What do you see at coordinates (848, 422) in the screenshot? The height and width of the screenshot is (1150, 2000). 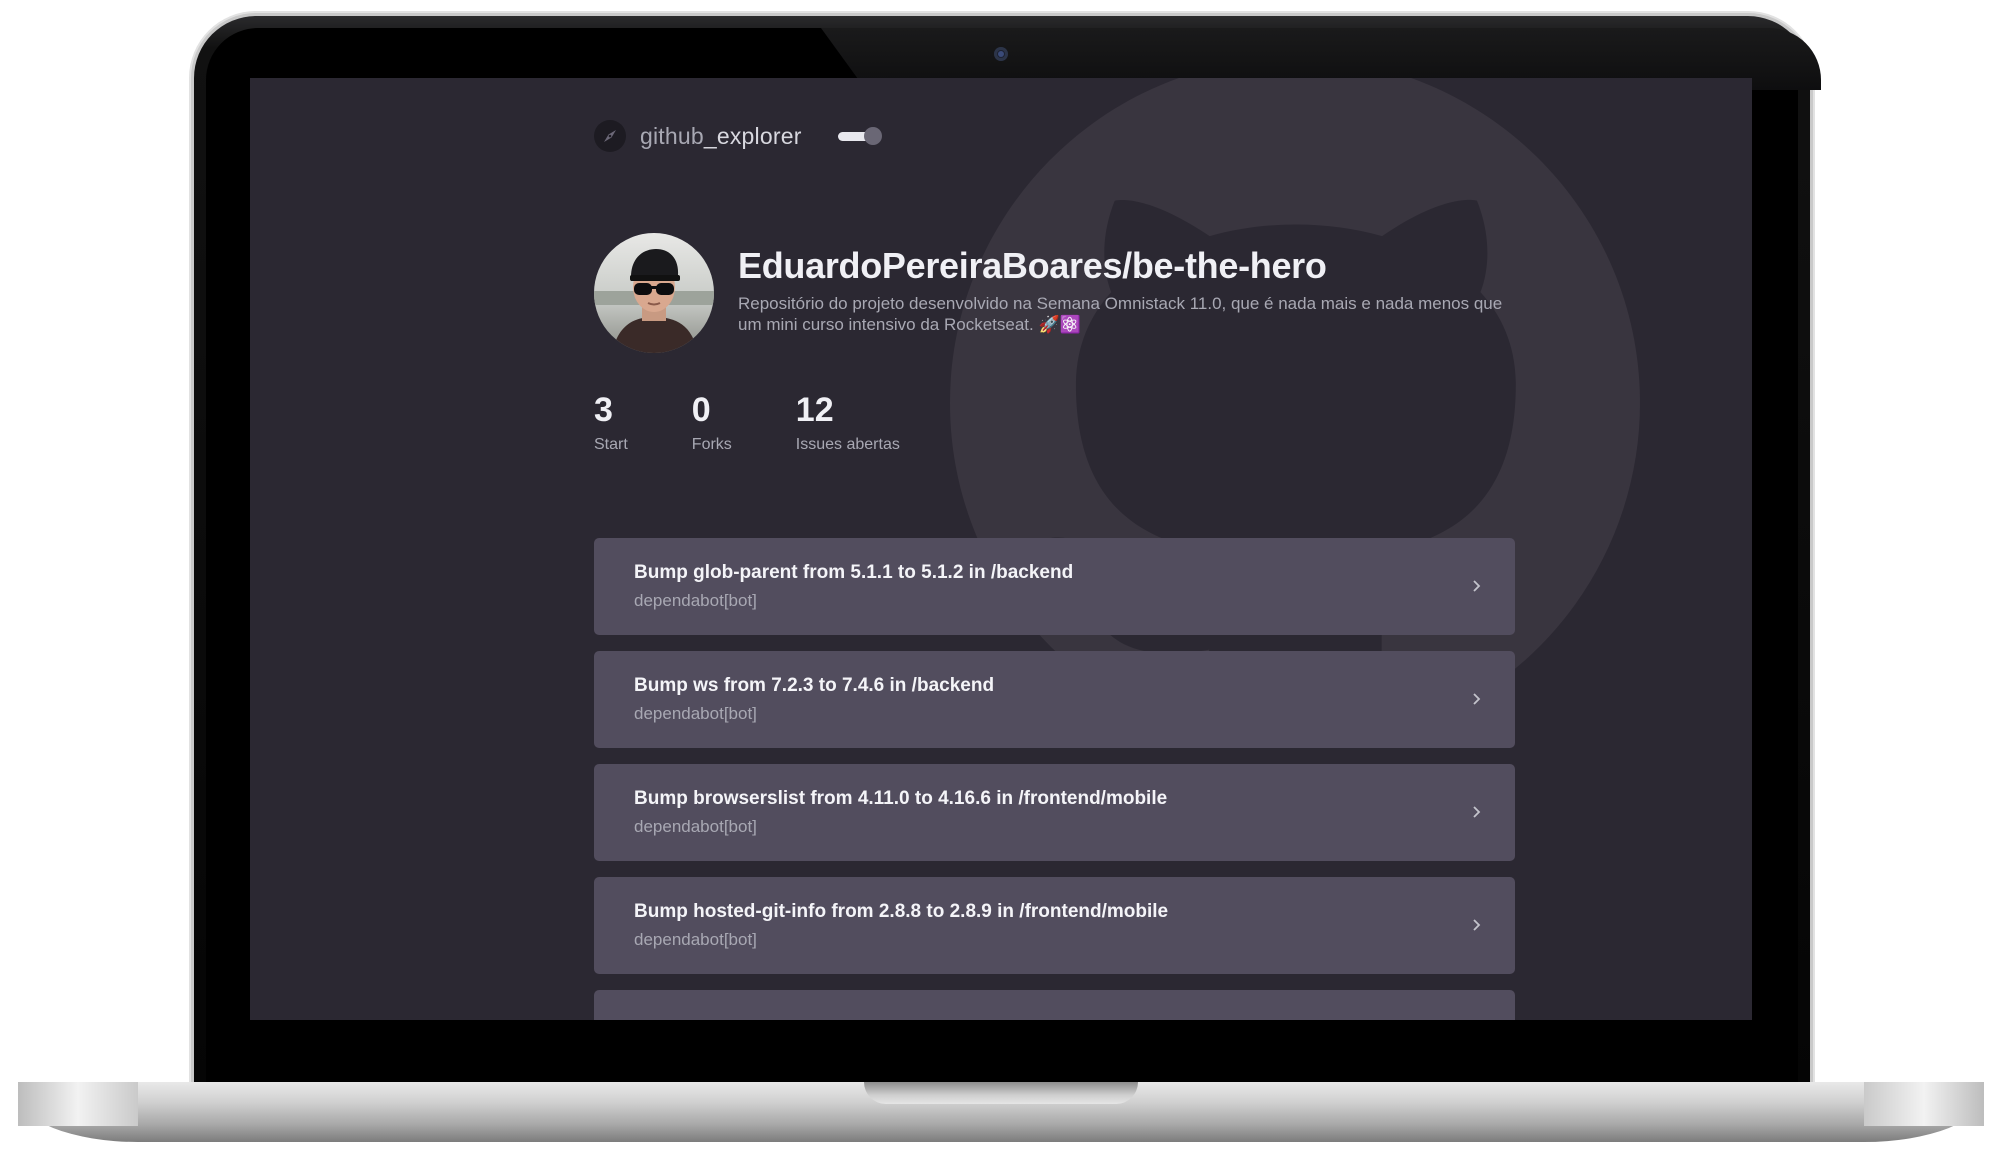 I see `stat-open-issues: 12 Issues abertas` at bounding box center [848, 422].